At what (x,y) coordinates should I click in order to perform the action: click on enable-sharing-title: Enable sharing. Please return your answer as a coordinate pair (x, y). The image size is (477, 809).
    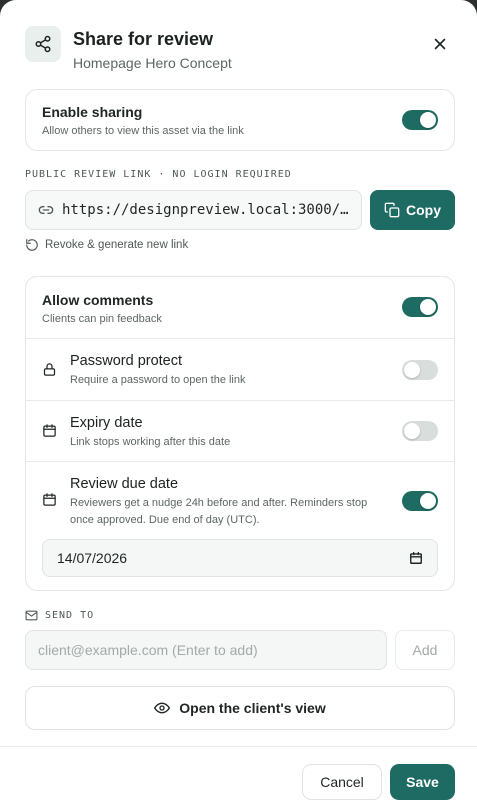
    Looking at the image, I should click on (92, 112).